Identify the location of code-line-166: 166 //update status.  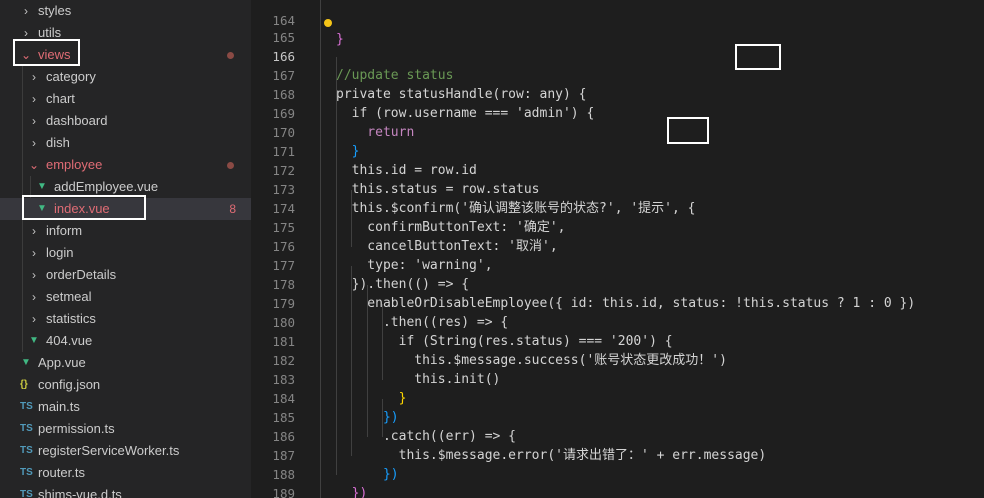
(617, 55).